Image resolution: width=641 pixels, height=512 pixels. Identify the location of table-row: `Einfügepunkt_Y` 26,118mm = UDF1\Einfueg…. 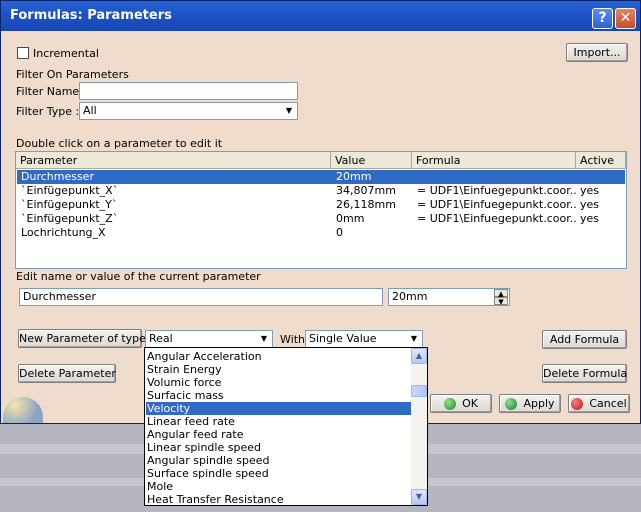
(321, 205).